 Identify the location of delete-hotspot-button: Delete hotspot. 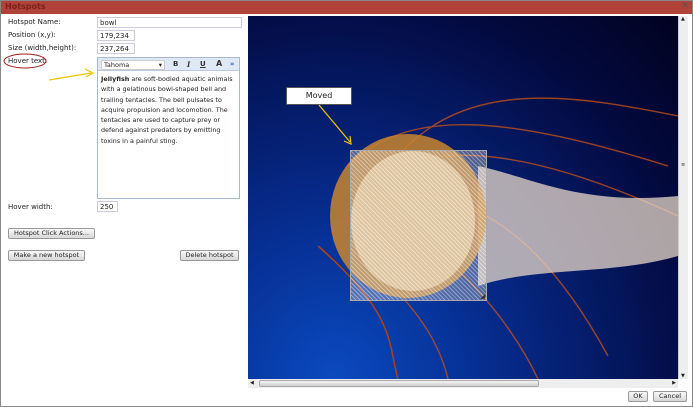
(209, 255).